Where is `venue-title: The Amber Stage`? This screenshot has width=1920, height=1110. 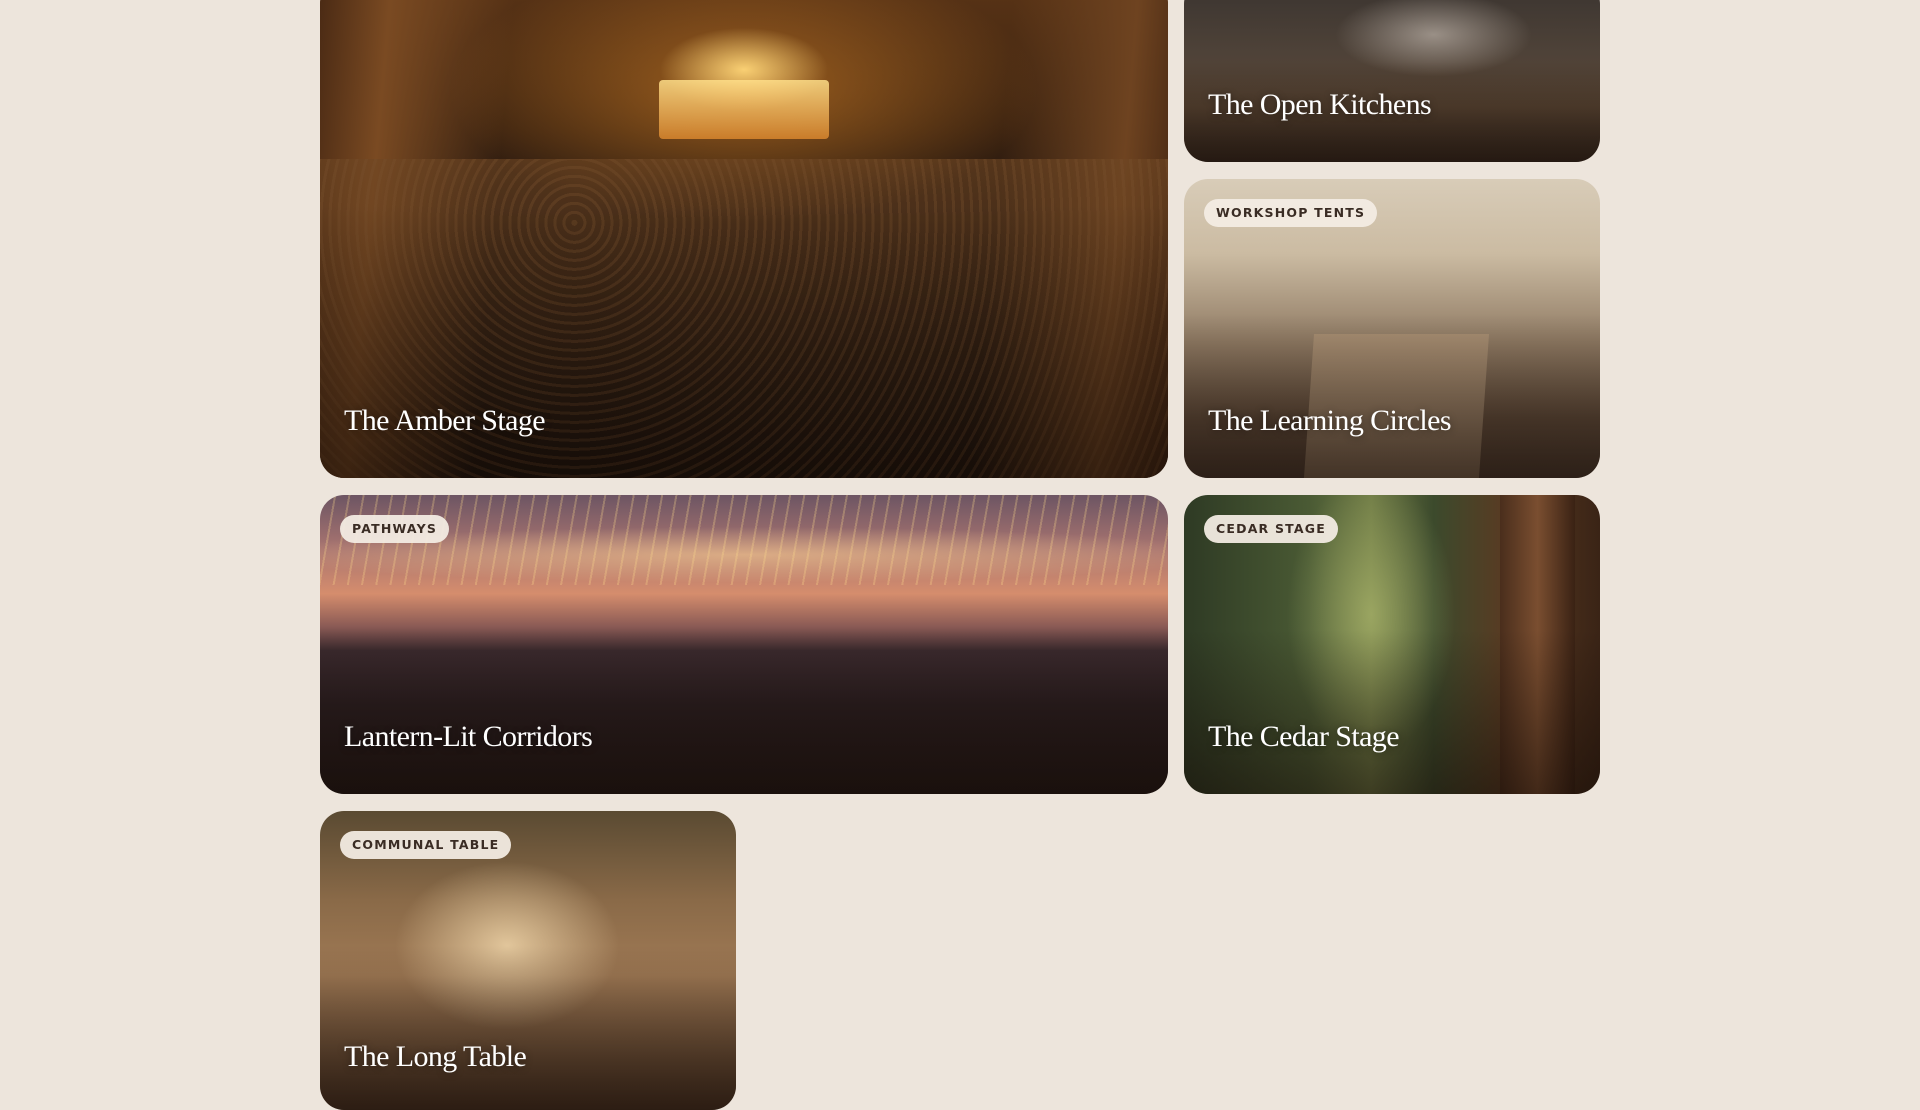
venue-title: The Amber Stage is located at coordinates (445, 420).